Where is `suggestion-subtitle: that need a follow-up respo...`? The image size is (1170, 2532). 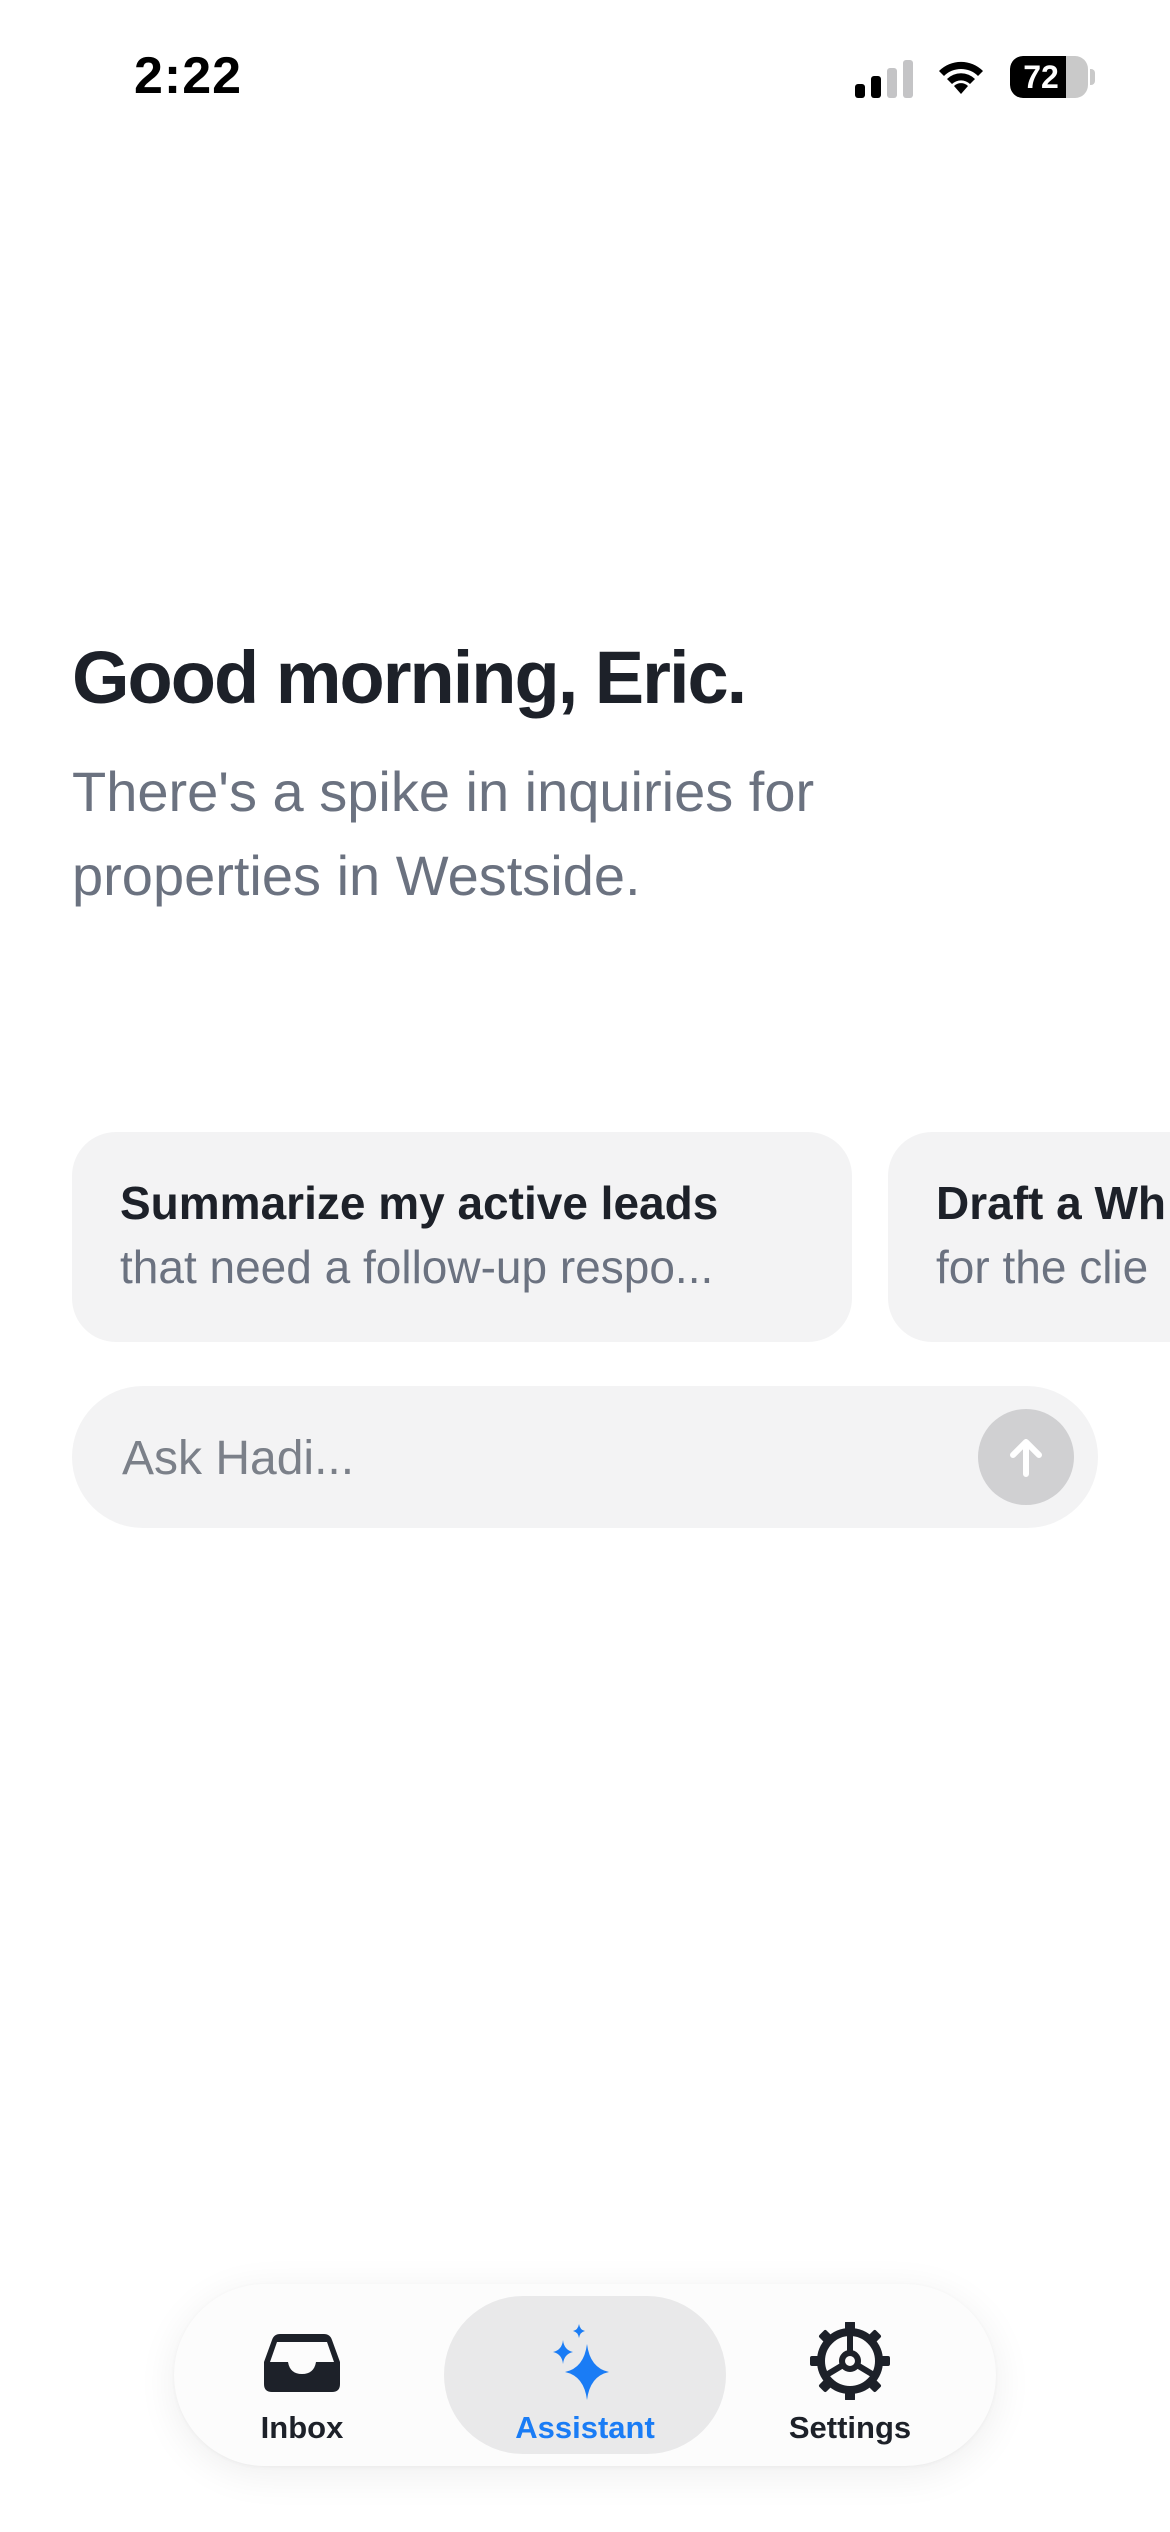 suggestion-subtitle: that need a follow-up respo... is located at coordinates (417, 1267).